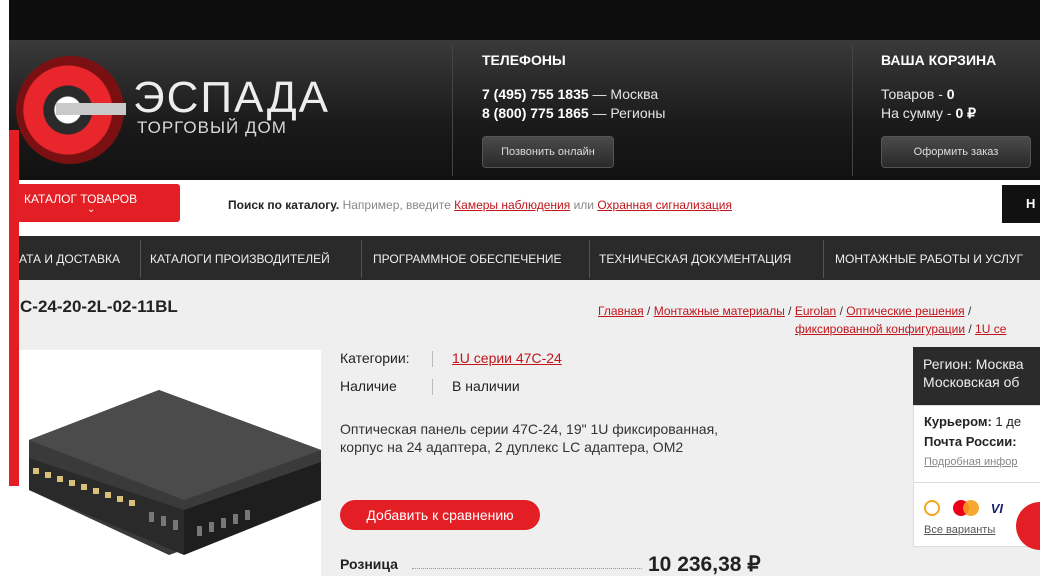 This screenshot has width=1040, height=581. I want to click on nav-item-software: ПРОГРАММНОЕ ОБЕСПЕЧЕНИЕ, so click(467, 259).